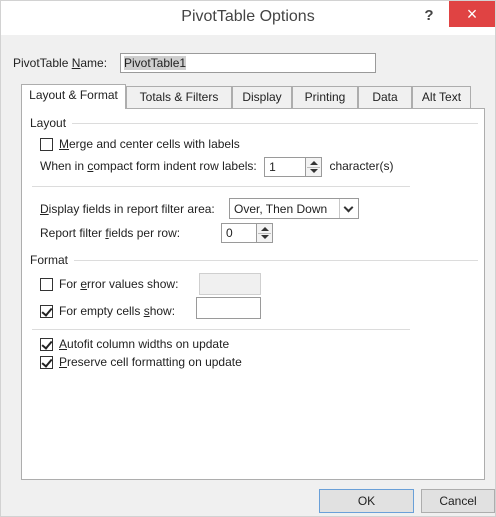 The width and height of the screenshot is (496, 517). What do you see at coordinates (472, 14) in the screenshot?
I see `close-button: ×` at bounding box center [472, 14].